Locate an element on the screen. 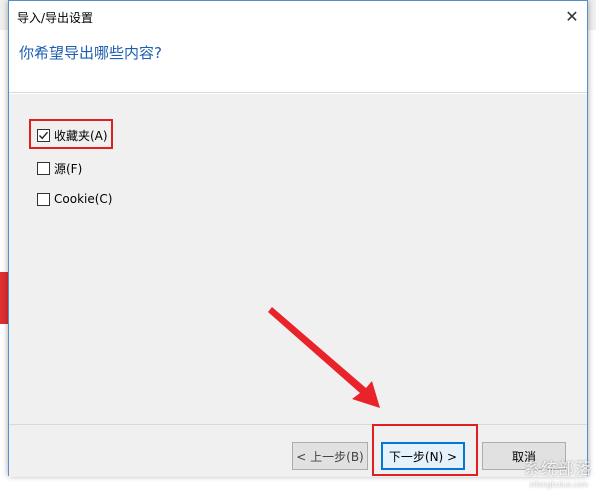  option-feeds: 源(F) is located at coordinates (59, 168).